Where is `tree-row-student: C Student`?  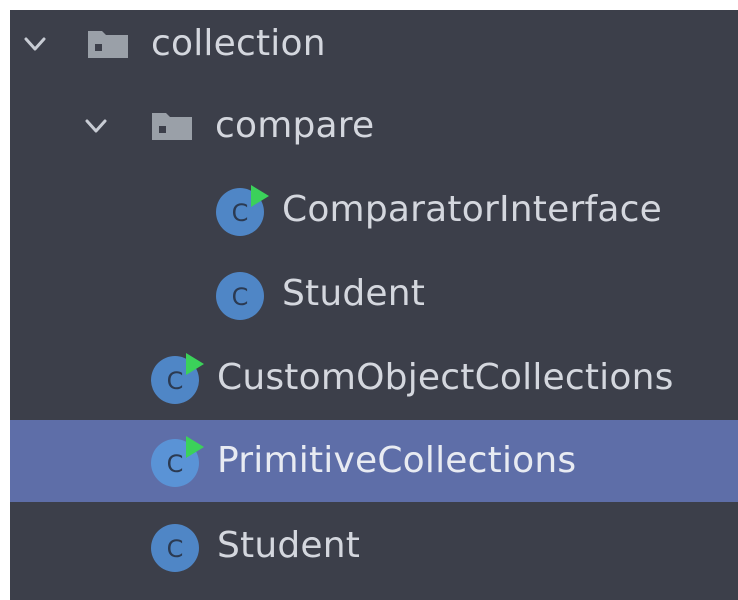
tree-row-student: C Student is located at coordinates (374, 294).